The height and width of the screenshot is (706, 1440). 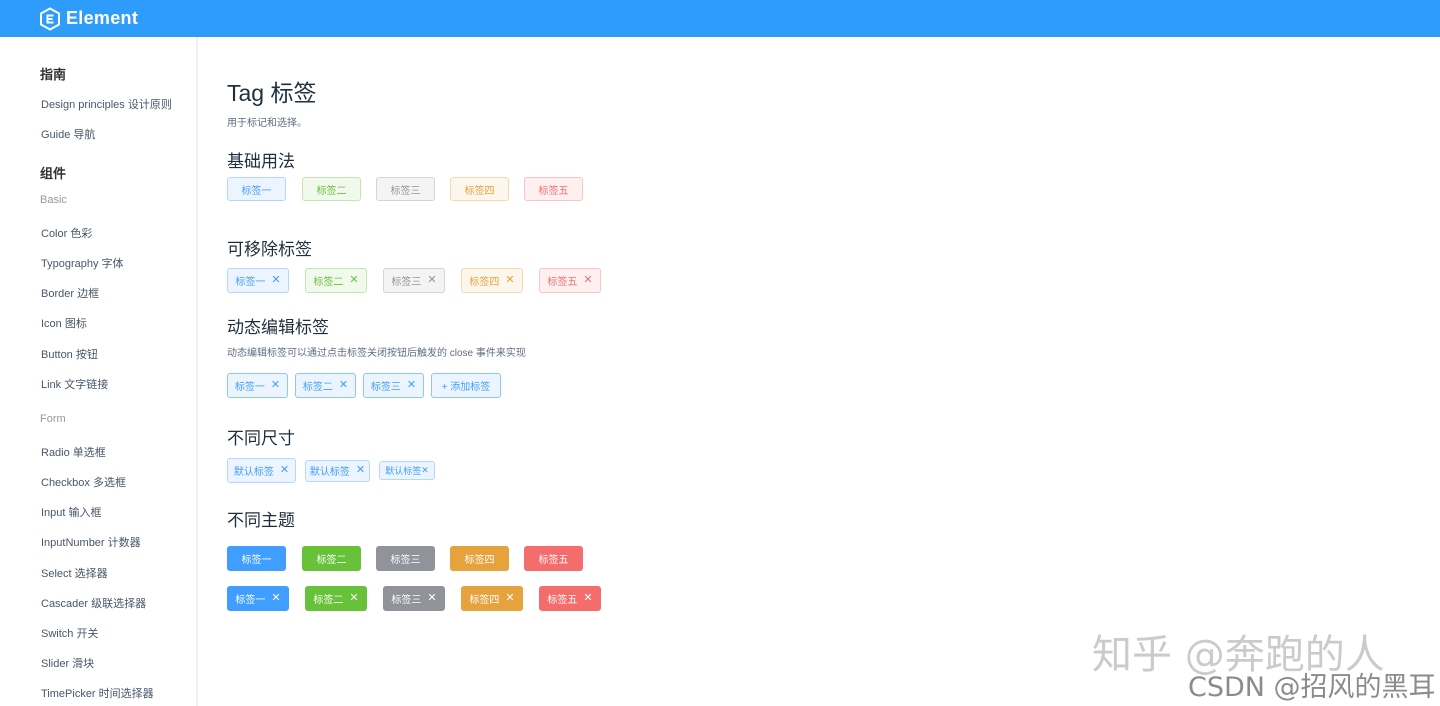 I want to click on top-navbar: Element, so click(x=720, y=18).